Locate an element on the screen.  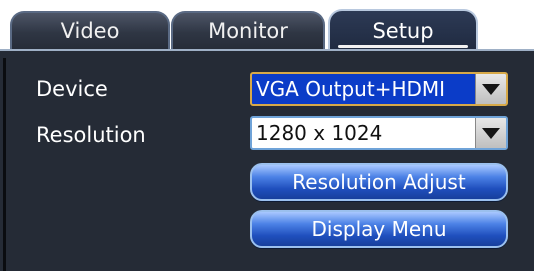
resolution-adjust-label: Resolution Adjust is located at coordinates (379, 182).